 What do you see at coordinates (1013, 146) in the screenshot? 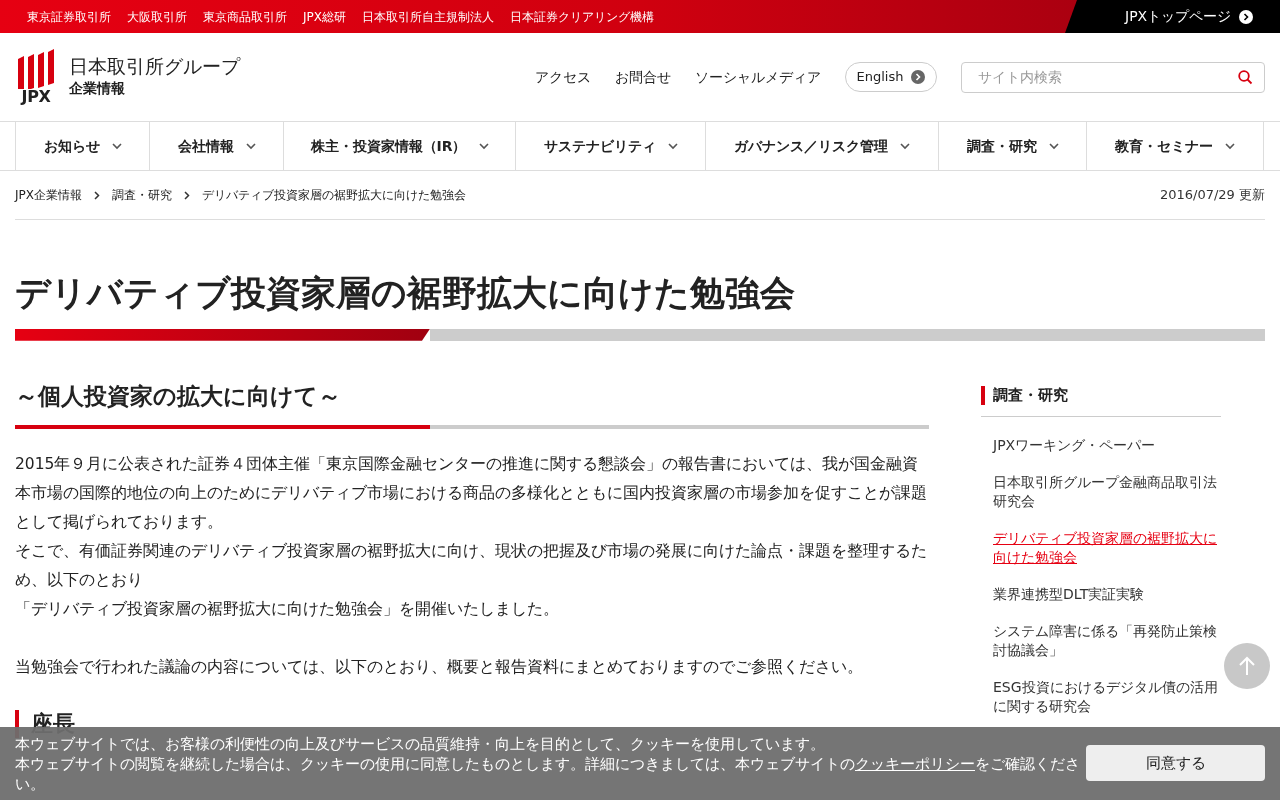
I see `nav-menu-item: 調査・研究` at bounding box center [1013, 146].